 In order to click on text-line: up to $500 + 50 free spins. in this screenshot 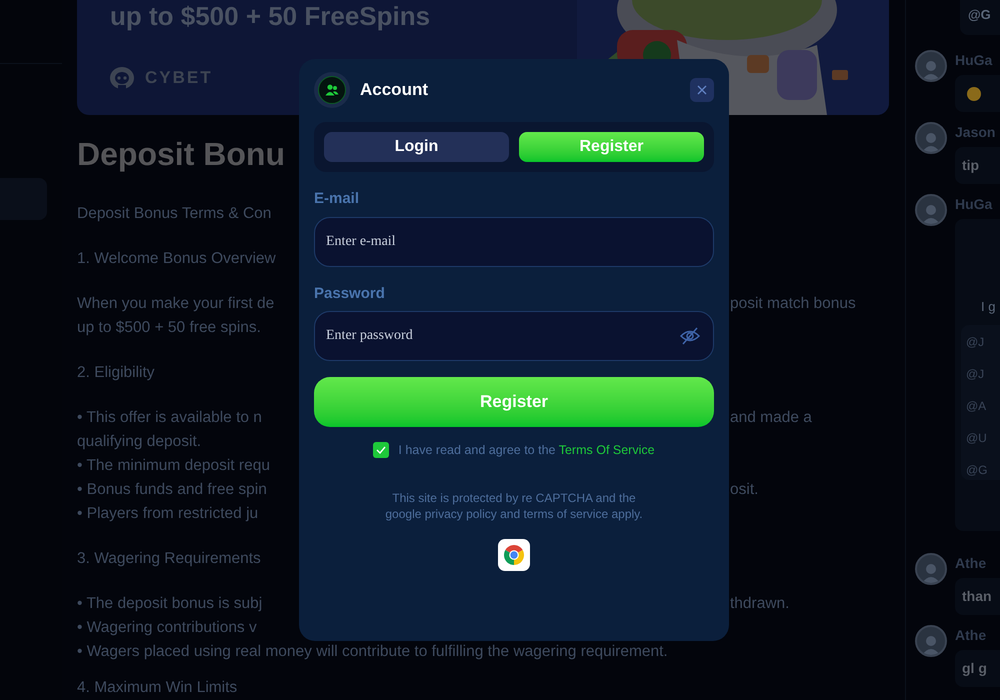, I will do `click(169, 328)`.